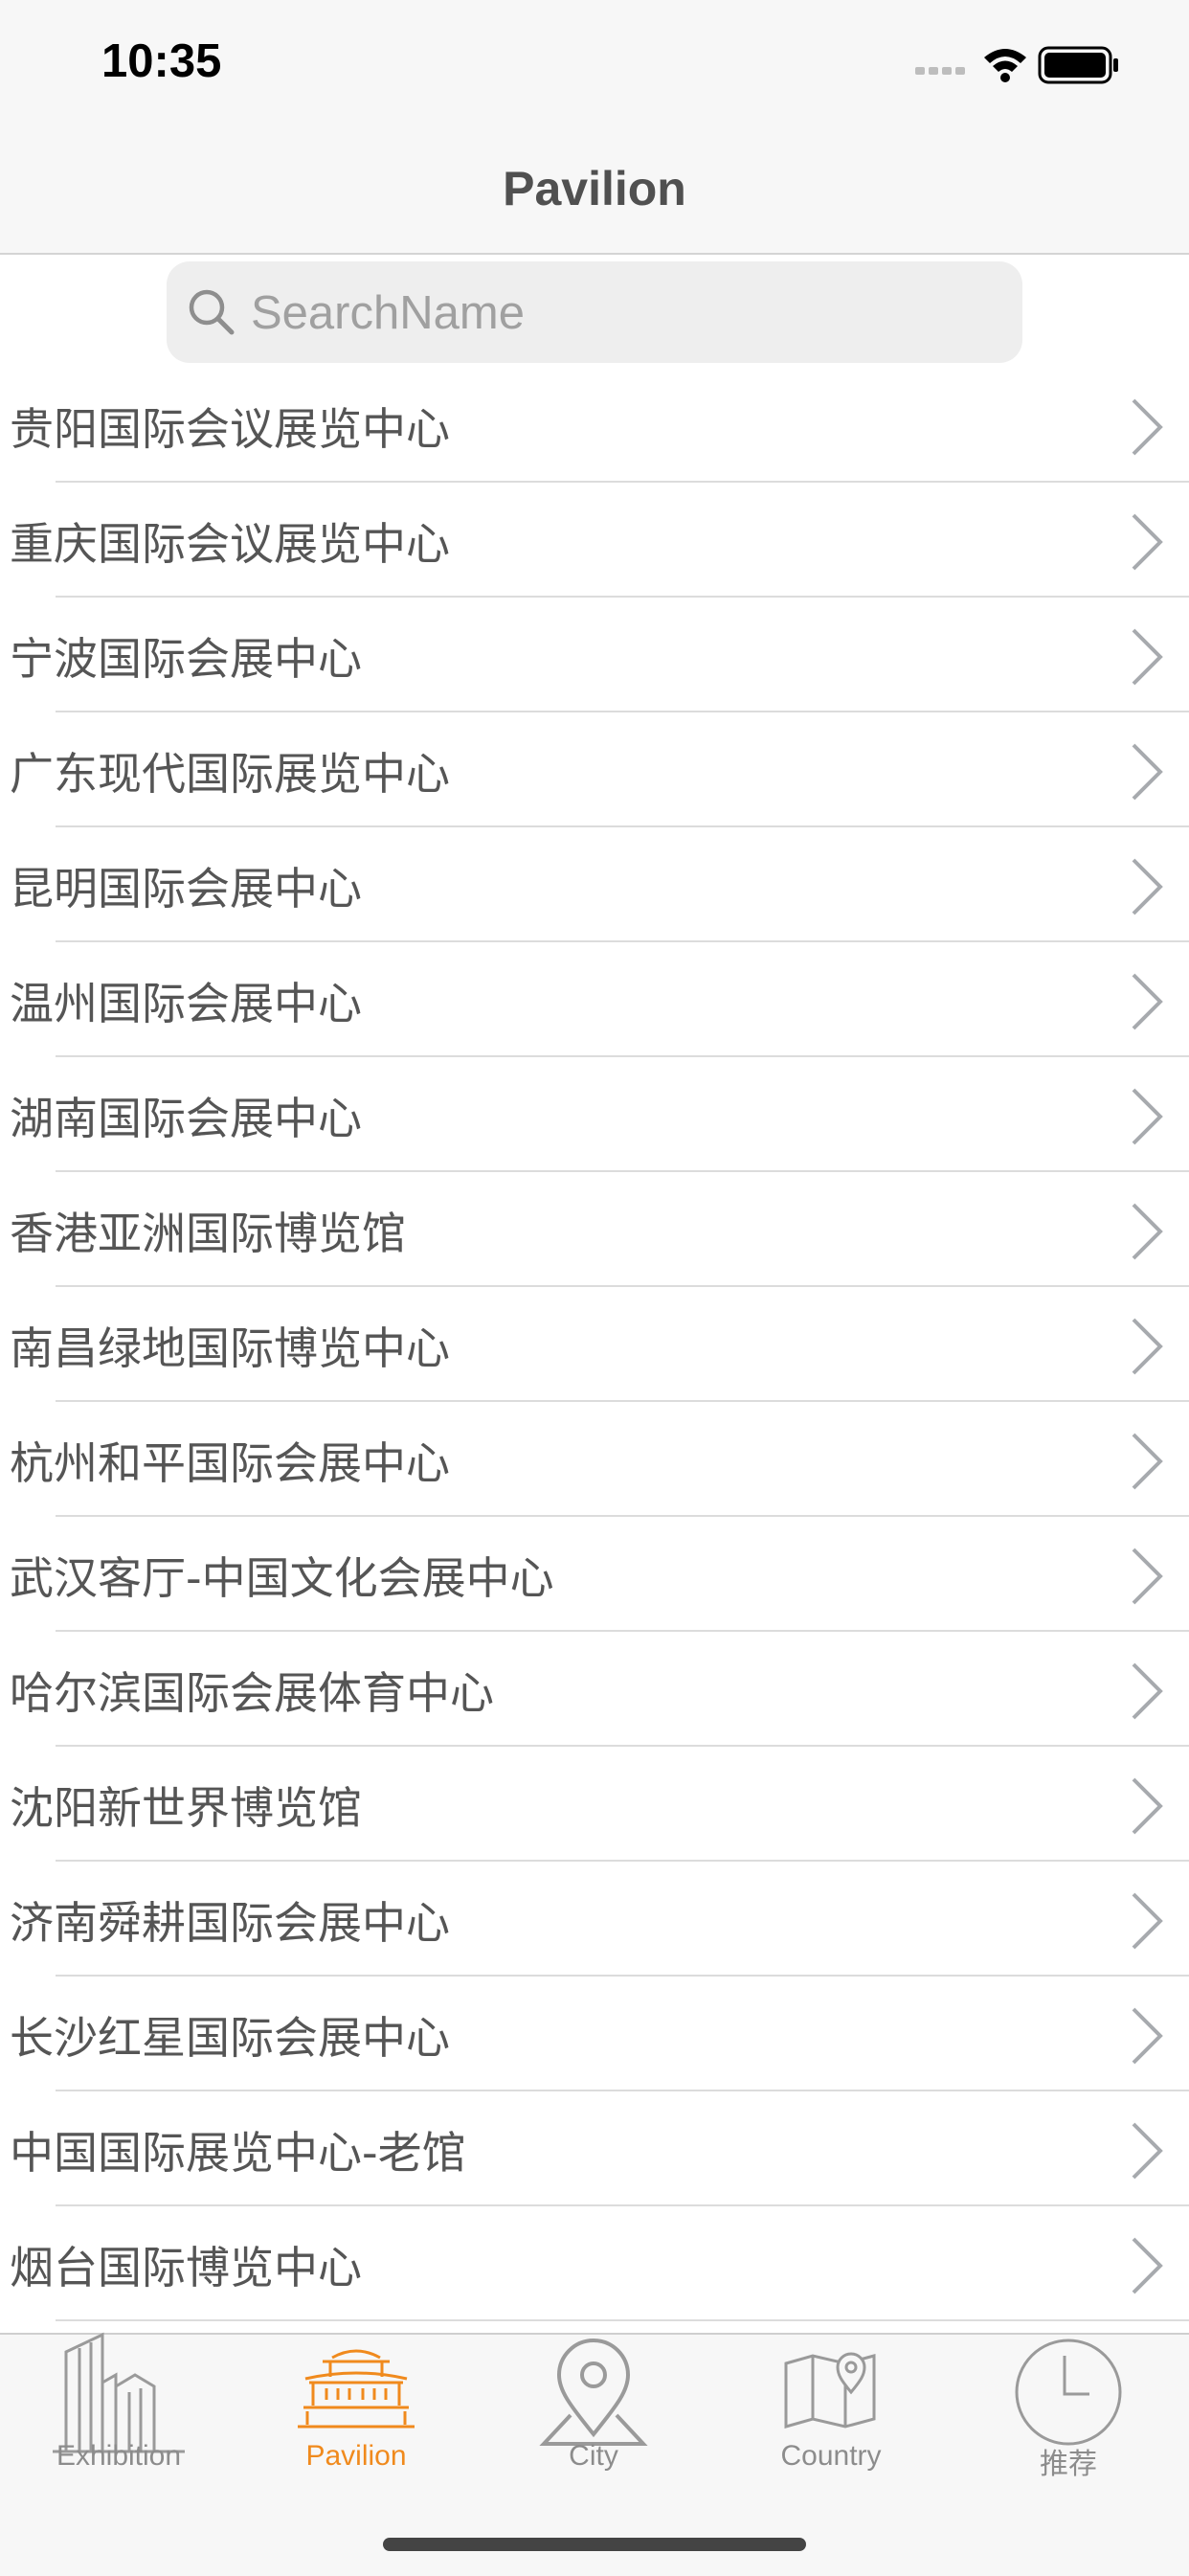 The image size is (1189, 2576). I want to click on list-item-label: 温州国际会展中心, so click(186, 1004).